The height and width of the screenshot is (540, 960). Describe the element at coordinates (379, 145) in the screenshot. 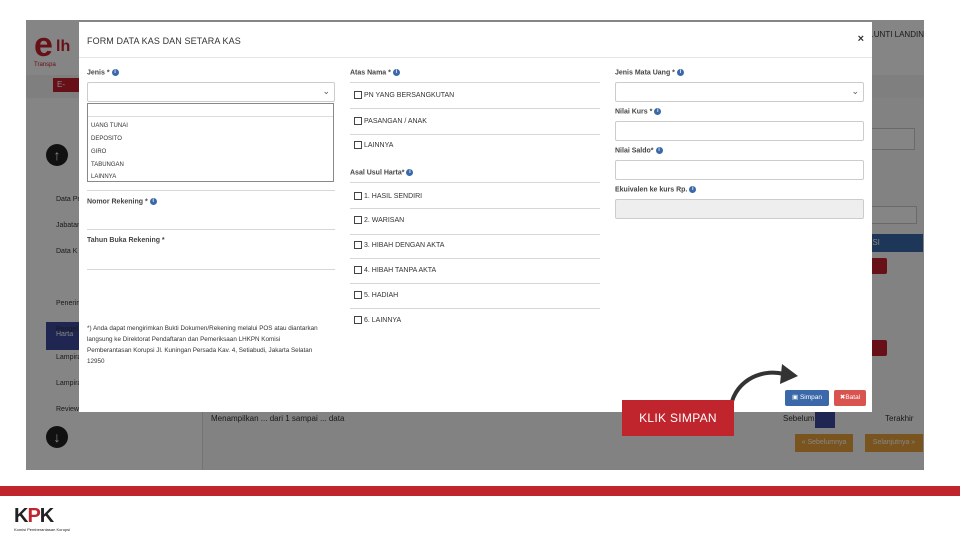

I see `checkbox-label: LAINNYA` at that location.